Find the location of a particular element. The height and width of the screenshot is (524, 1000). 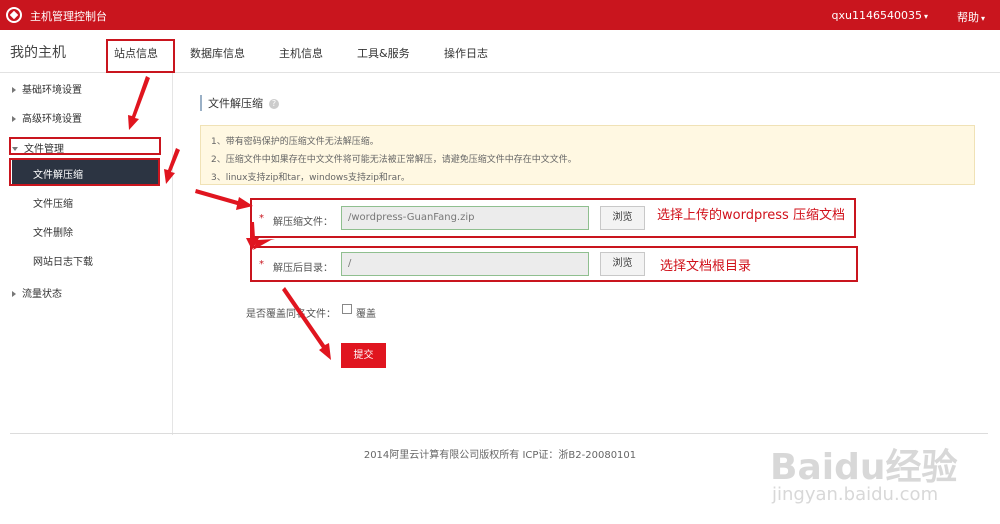

sidebar-group-advanced-env: 高级环境设置 is located at coordinates (47, 117).